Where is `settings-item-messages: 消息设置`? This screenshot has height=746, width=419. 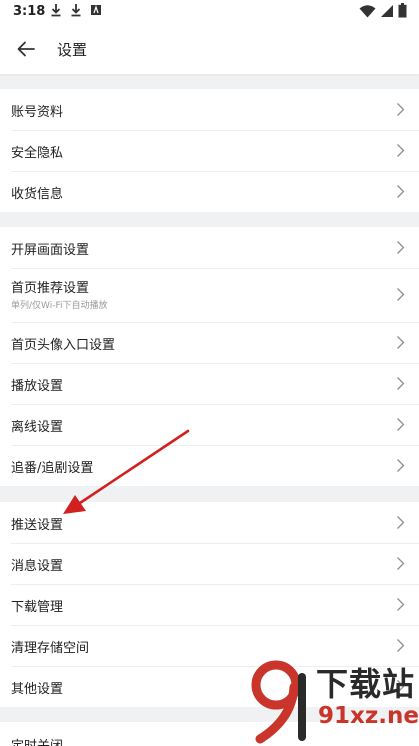
settings-item-messages: 消息设置 is located at coordinates (209, 563).